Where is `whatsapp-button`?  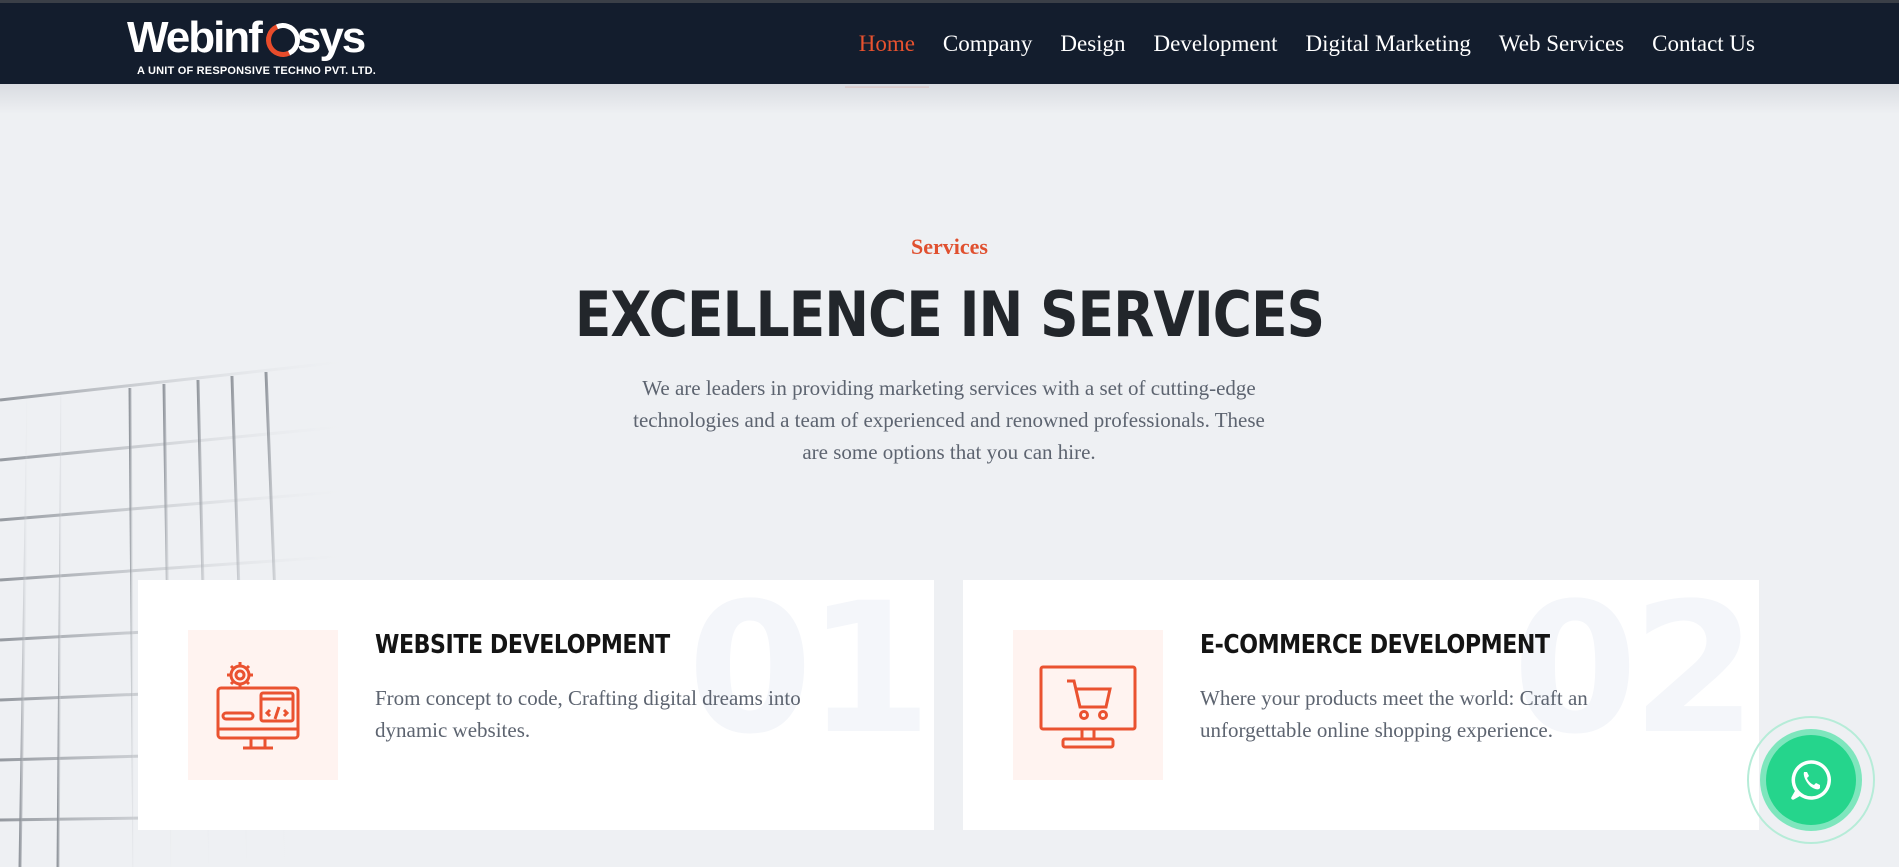 whatsapp-button is located at coordinates (1811, 780).